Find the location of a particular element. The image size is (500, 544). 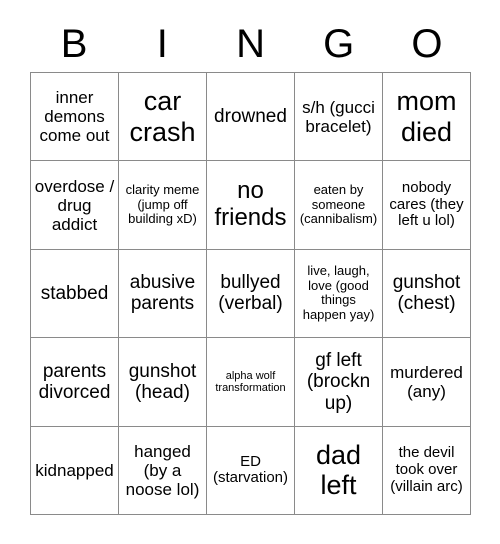

bingo-header-letter-i: I is located at coordinates (162, 44).